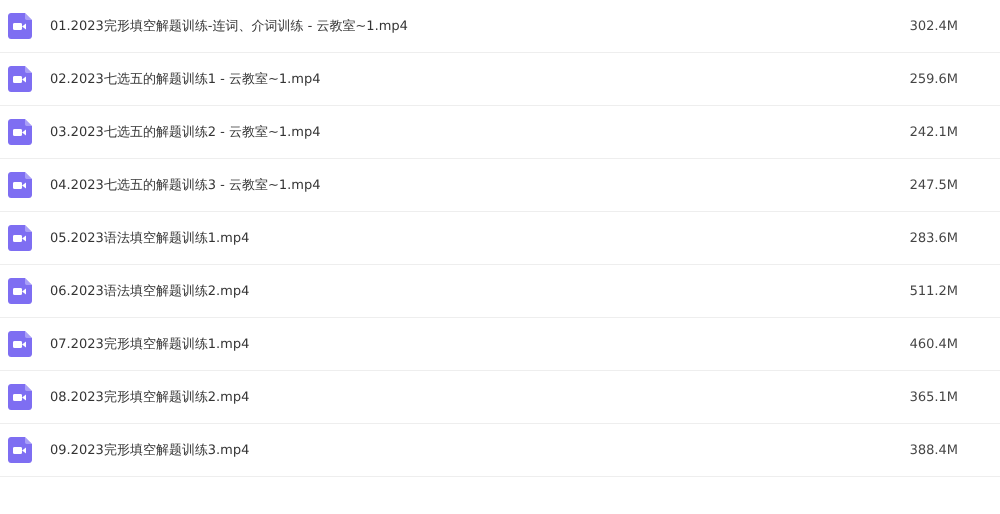 The height and width of the screenshot is (514, 1000). Describe the element at coordinates (934, 397) in the screenshot. I see `file-size: 365.1M` at that location.